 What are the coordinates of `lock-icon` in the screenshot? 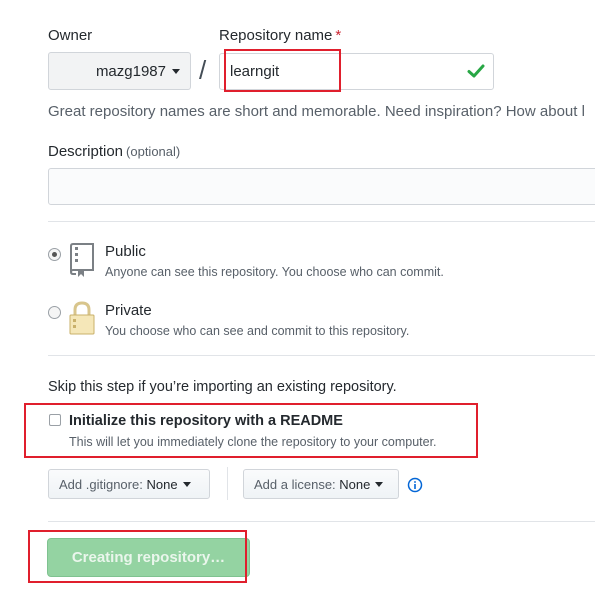 It's located at (82, 318).